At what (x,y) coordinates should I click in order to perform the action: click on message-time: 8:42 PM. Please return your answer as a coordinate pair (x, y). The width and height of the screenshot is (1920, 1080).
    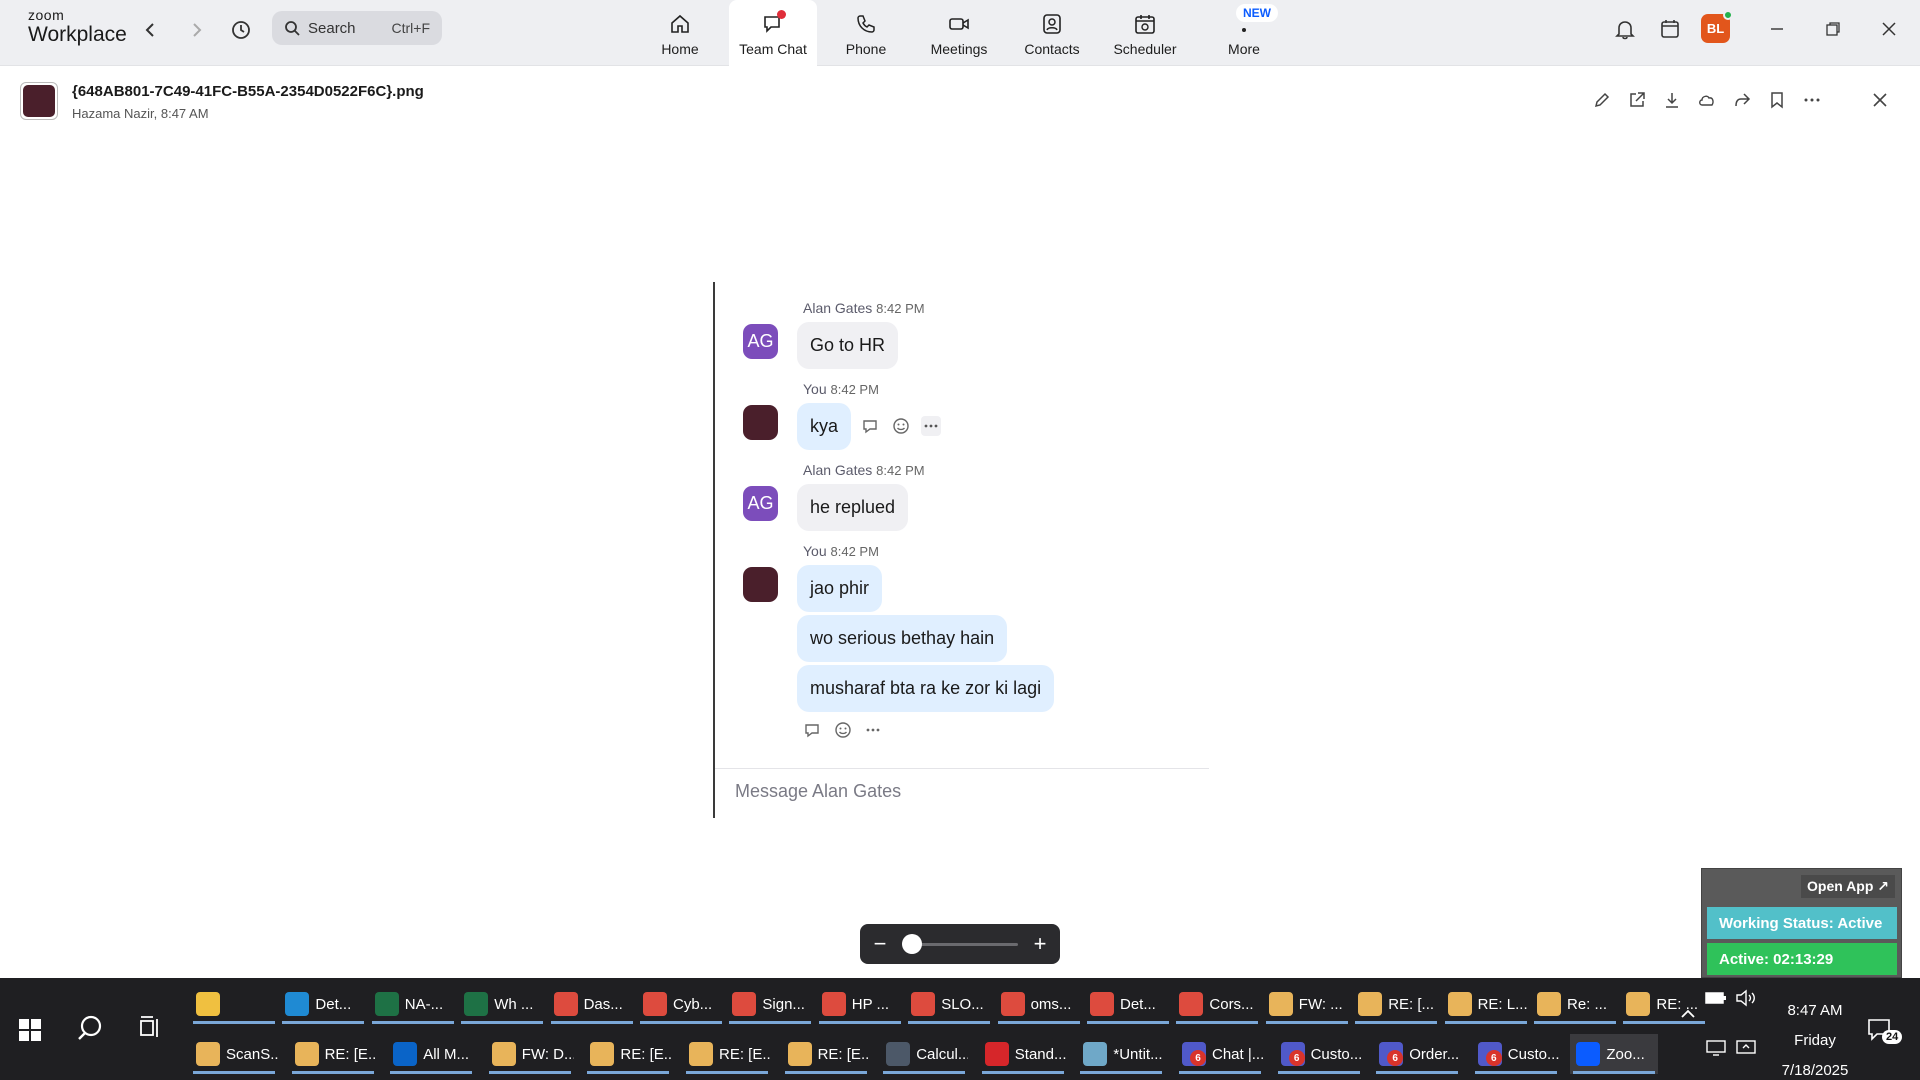
    Looking at the image, I should click on (854, 389).